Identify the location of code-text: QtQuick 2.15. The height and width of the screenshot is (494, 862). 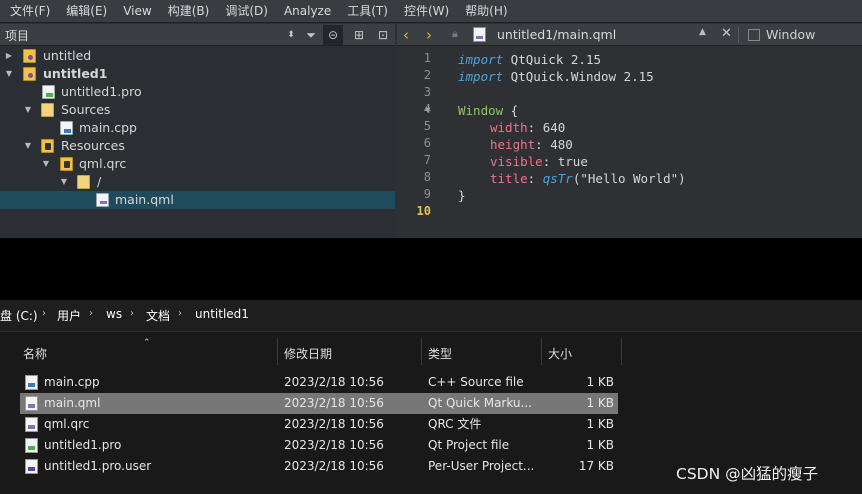
(552, 59).